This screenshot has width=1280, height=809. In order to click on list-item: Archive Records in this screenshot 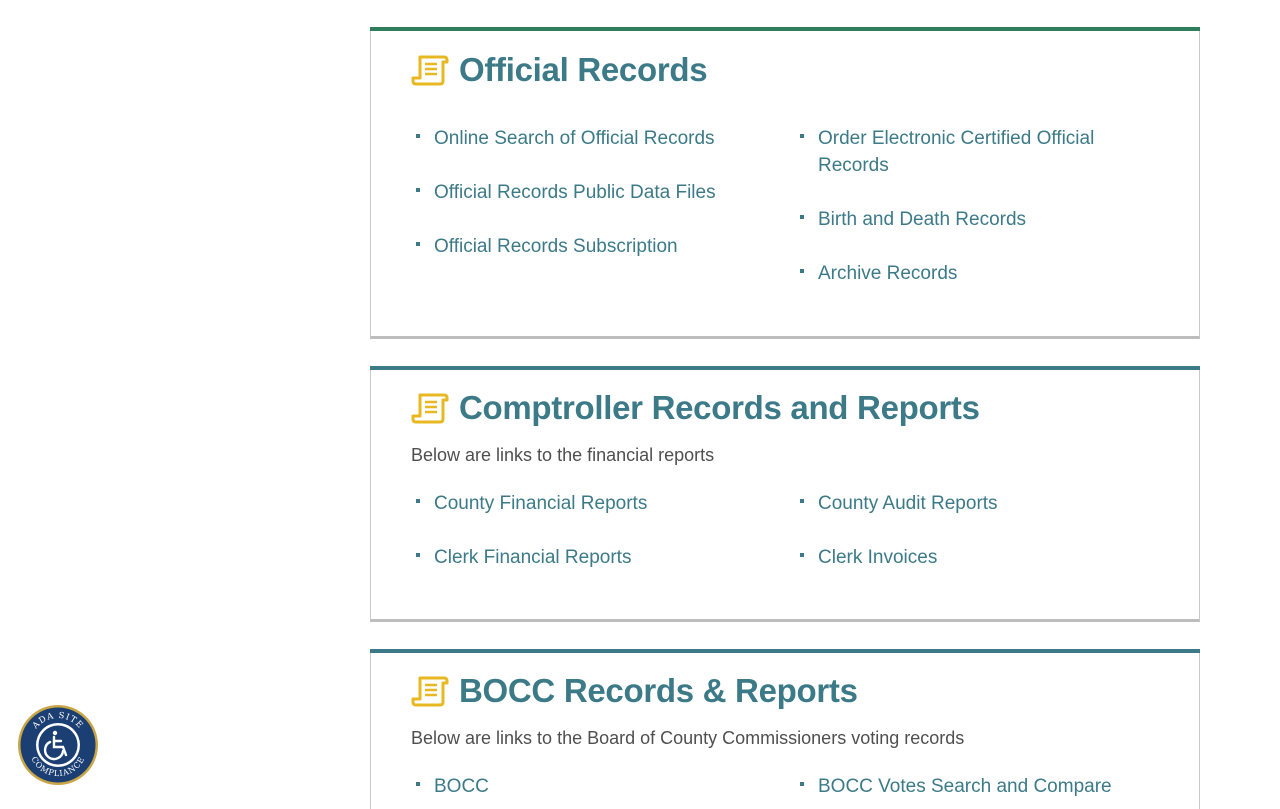, I will do `click(976, 273)`.